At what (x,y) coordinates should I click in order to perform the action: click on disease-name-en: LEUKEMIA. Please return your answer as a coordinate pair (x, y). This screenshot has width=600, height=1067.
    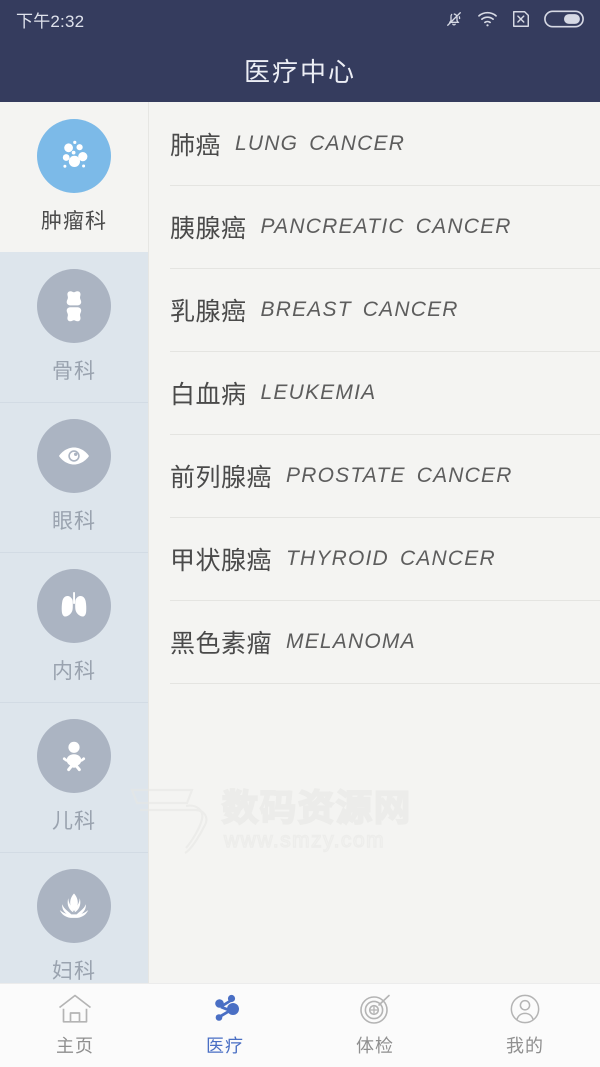
    Looking at the image, I should click on (318, 392).